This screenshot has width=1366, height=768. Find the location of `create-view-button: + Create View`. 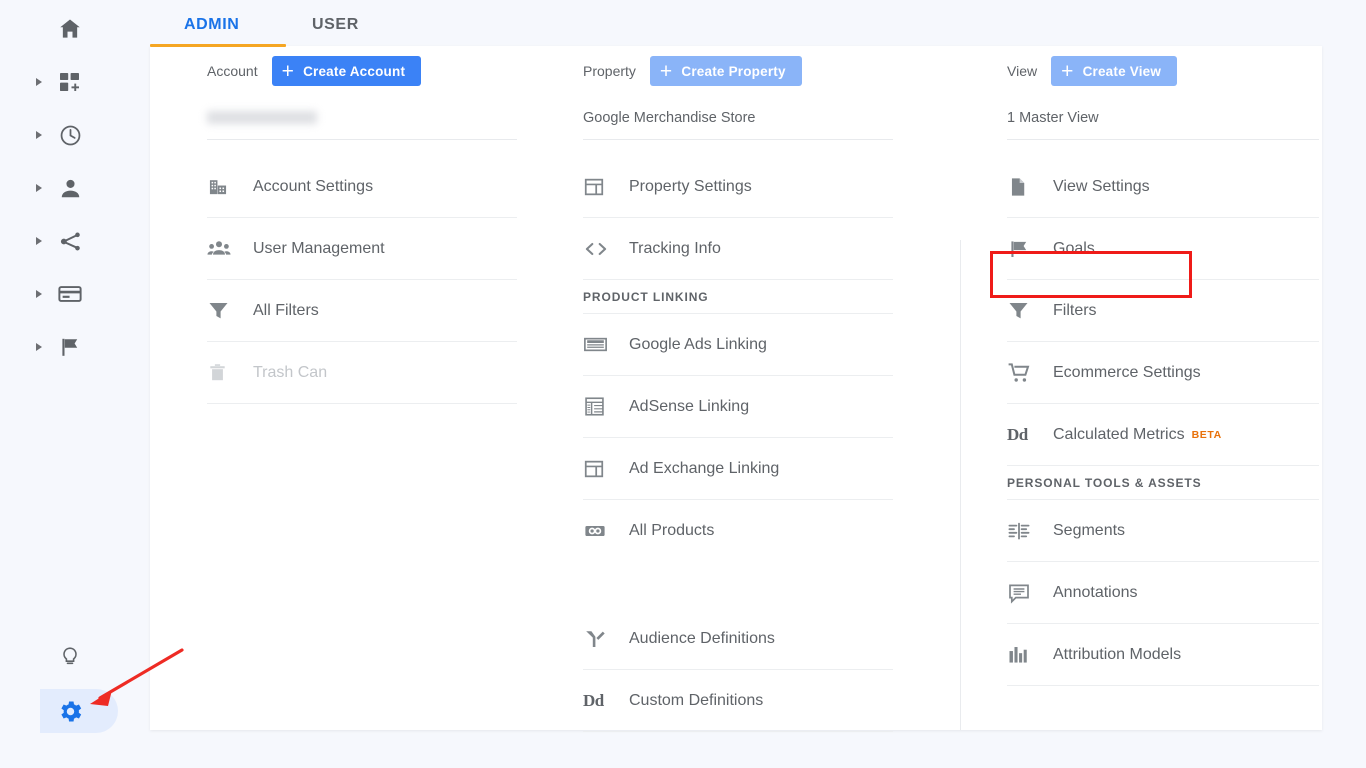

create-view-button: + Create View is located at coordinates (1114, 71).